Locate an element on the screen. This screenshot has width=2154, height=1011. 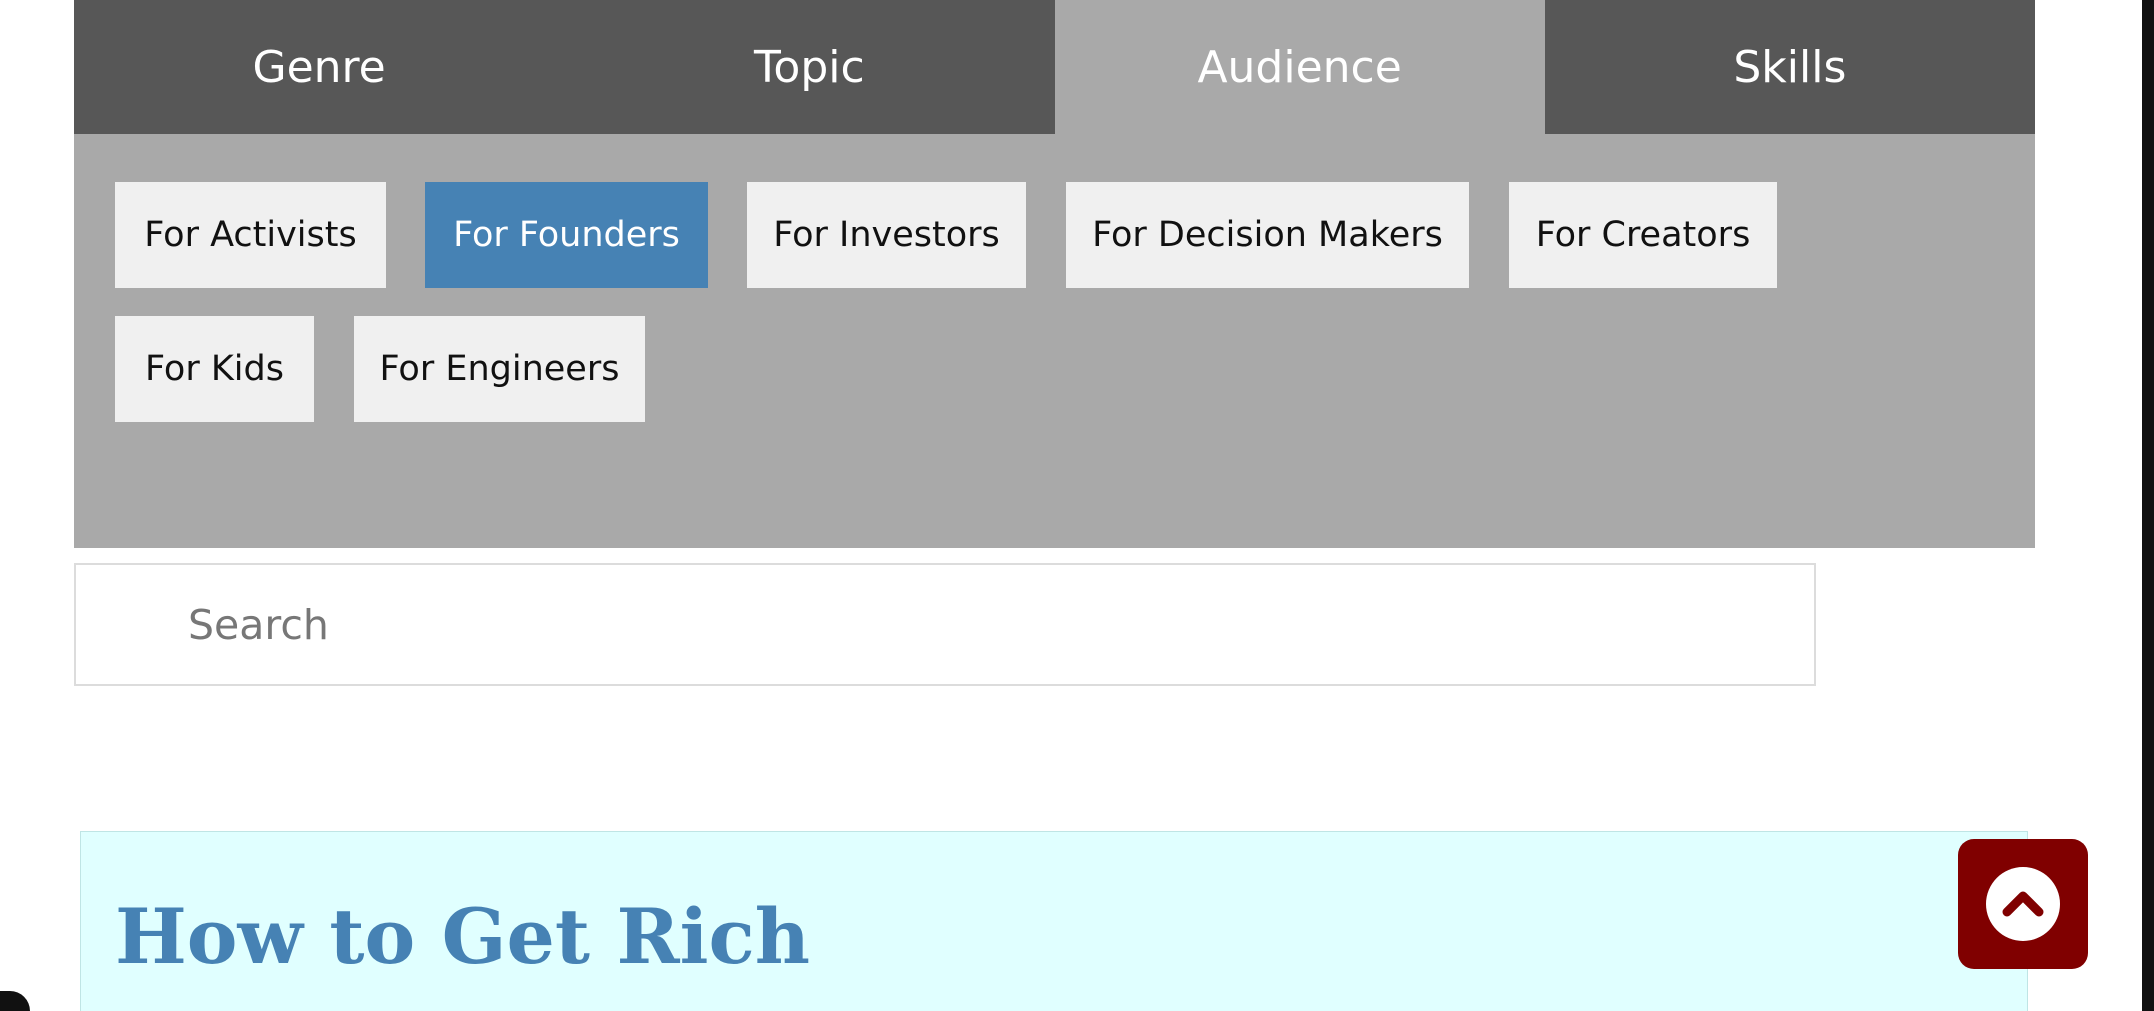
search-box is located at coordinates (945, 624).